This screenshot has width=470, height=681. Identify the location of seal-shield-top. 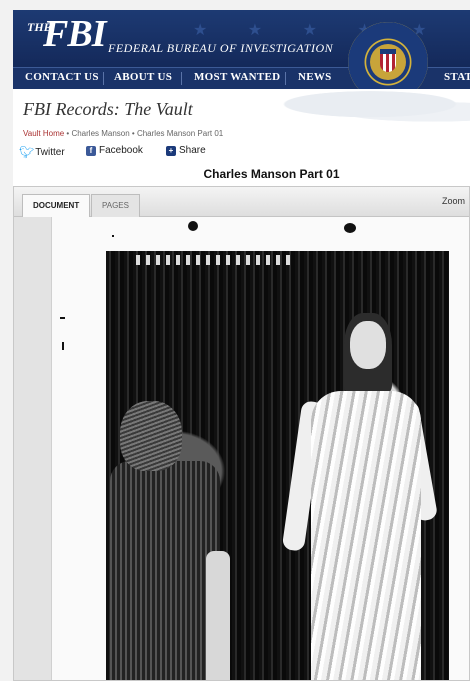
(388, 51).